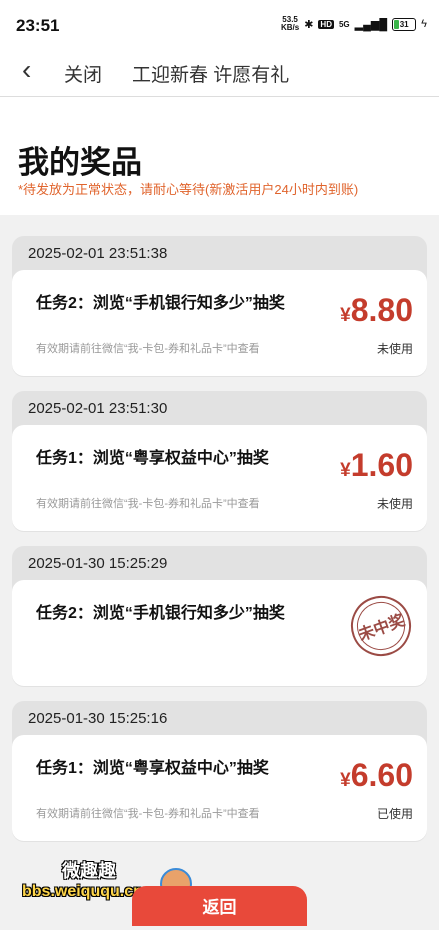 This screenshot has width=439, height=930. Describe the element at coordinates (98, 563) in the screenshot. I see `record-date: 2025-01-30 15:25:29` at that location.